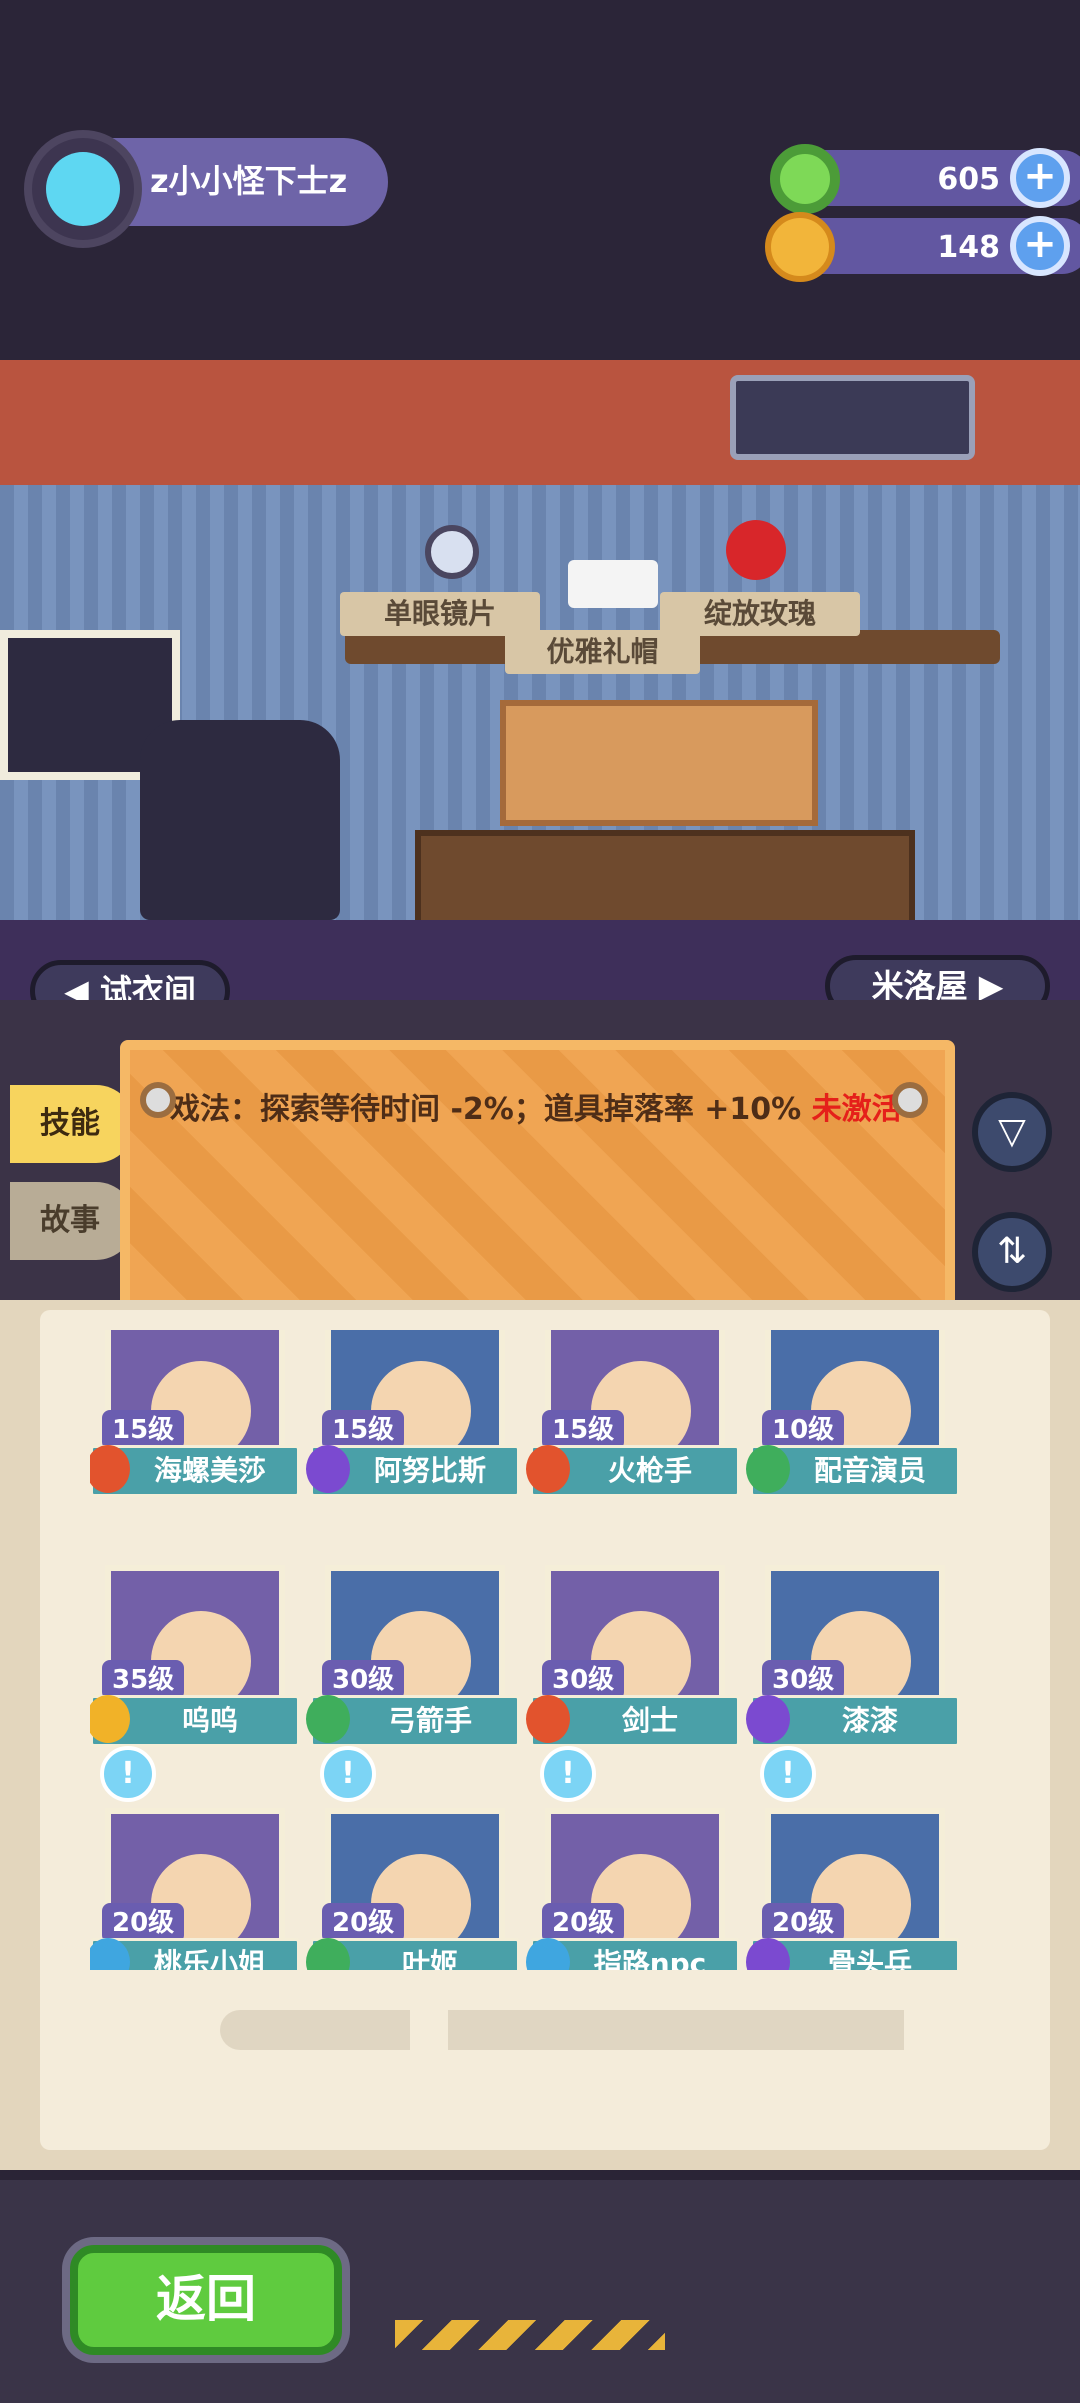 This screenshot has width=1080, height=2403. I want to click on outfit-showcase, so click(659, 763).